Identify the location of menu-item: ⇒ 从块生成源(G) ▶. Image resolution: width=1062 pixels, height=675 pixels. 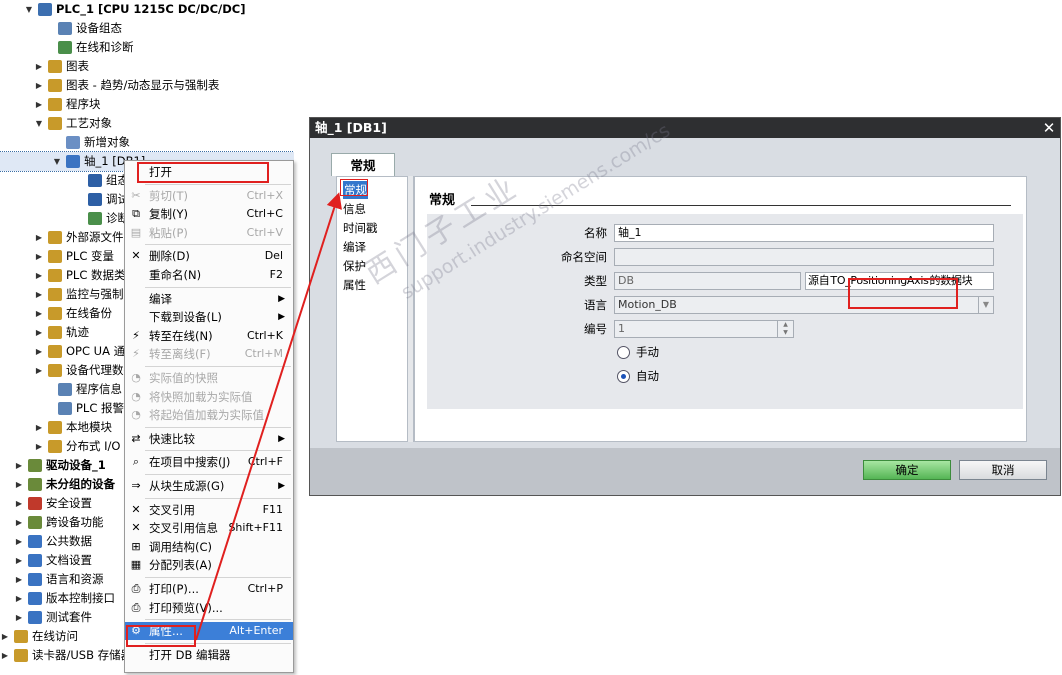
(209, 486).